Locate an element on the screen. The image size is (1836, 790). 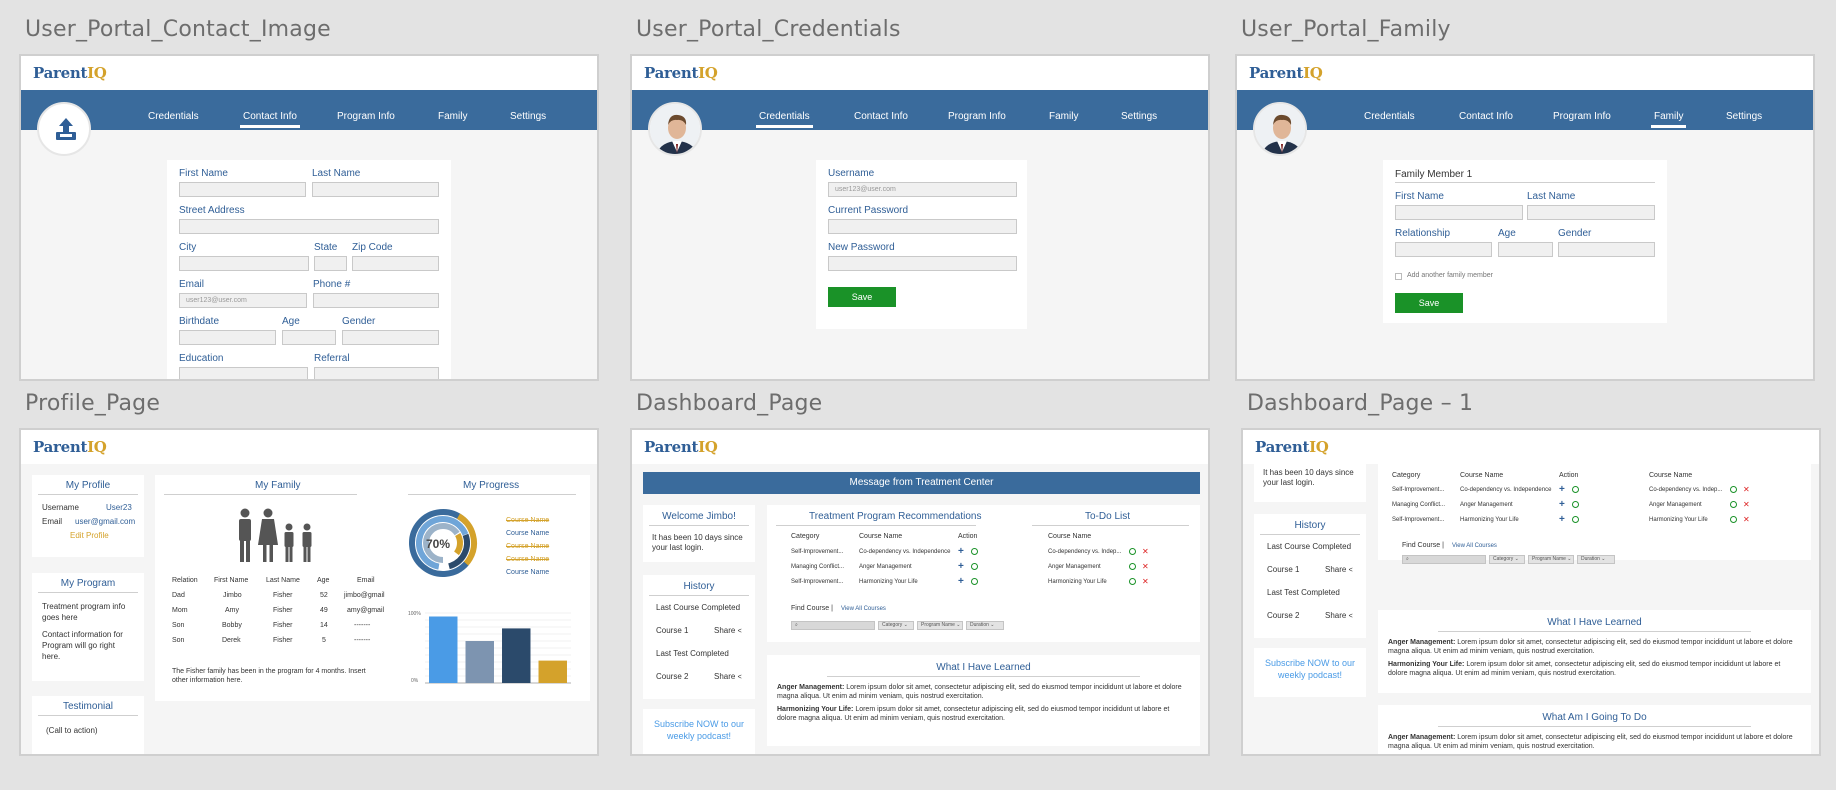
state-field is located at coordinates (330, 263).